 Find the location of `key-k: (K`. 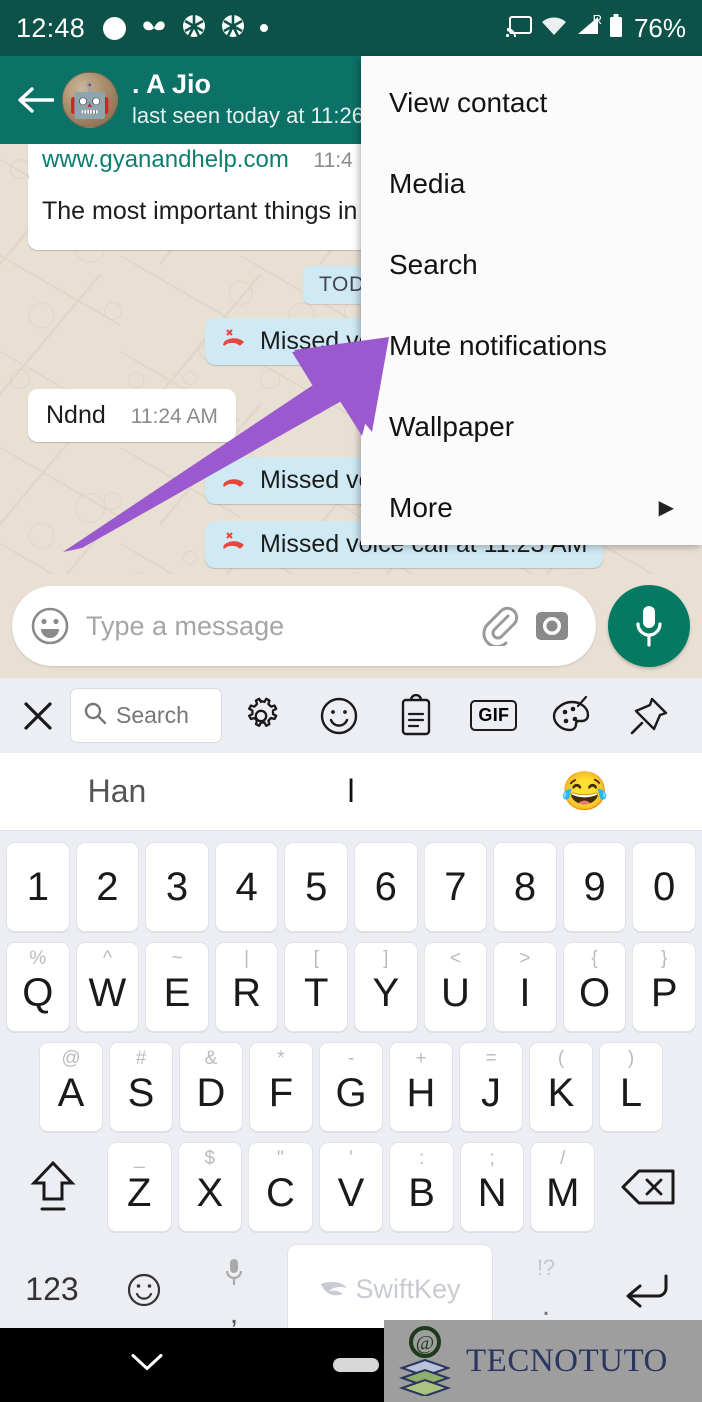

key-k: (K is located at coordinates (561, 1087).